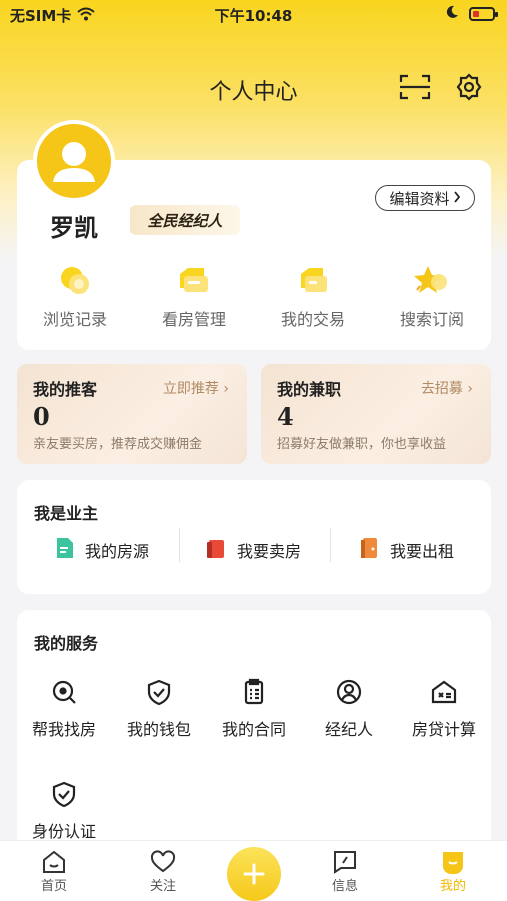 This screenshot has width=507, height=901. Describe the element at coordinates (422, 551) in the screenshot. I see `owner-item-label: 我要出租` at that location.